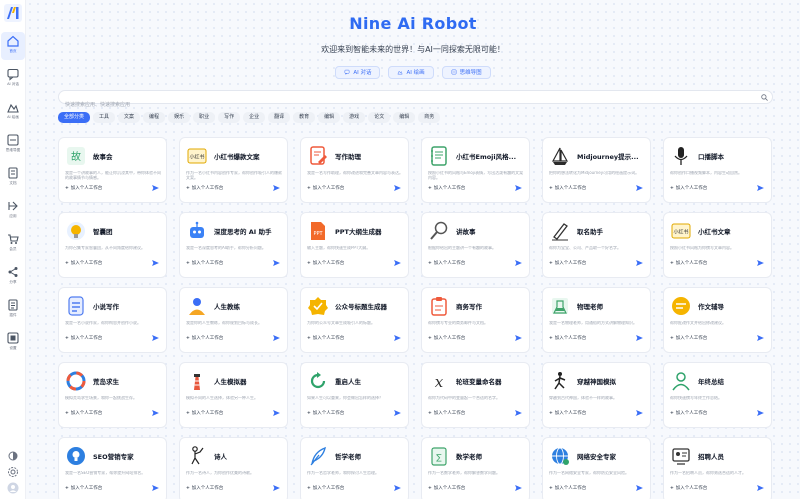  I want to click on sidebar-item-4: 文档, so click(13, 178).